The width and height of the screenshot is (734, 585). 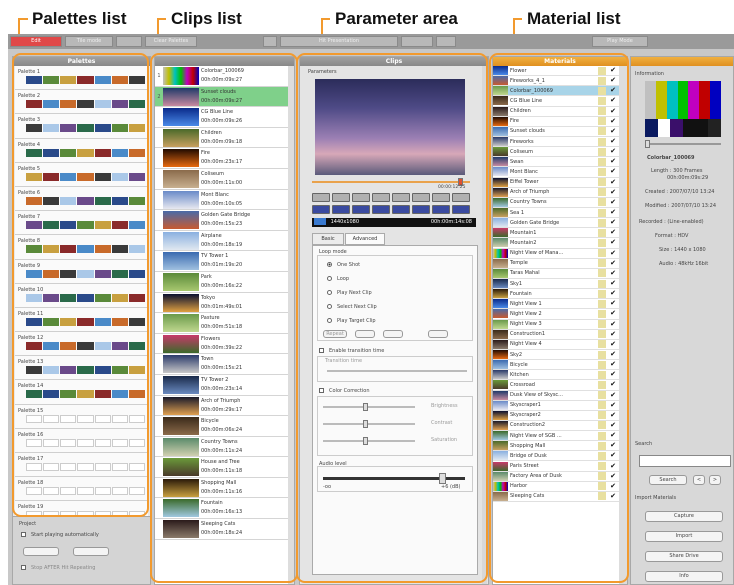 I want to click on palette-item: Palette 12, so click(x=81, y=344).